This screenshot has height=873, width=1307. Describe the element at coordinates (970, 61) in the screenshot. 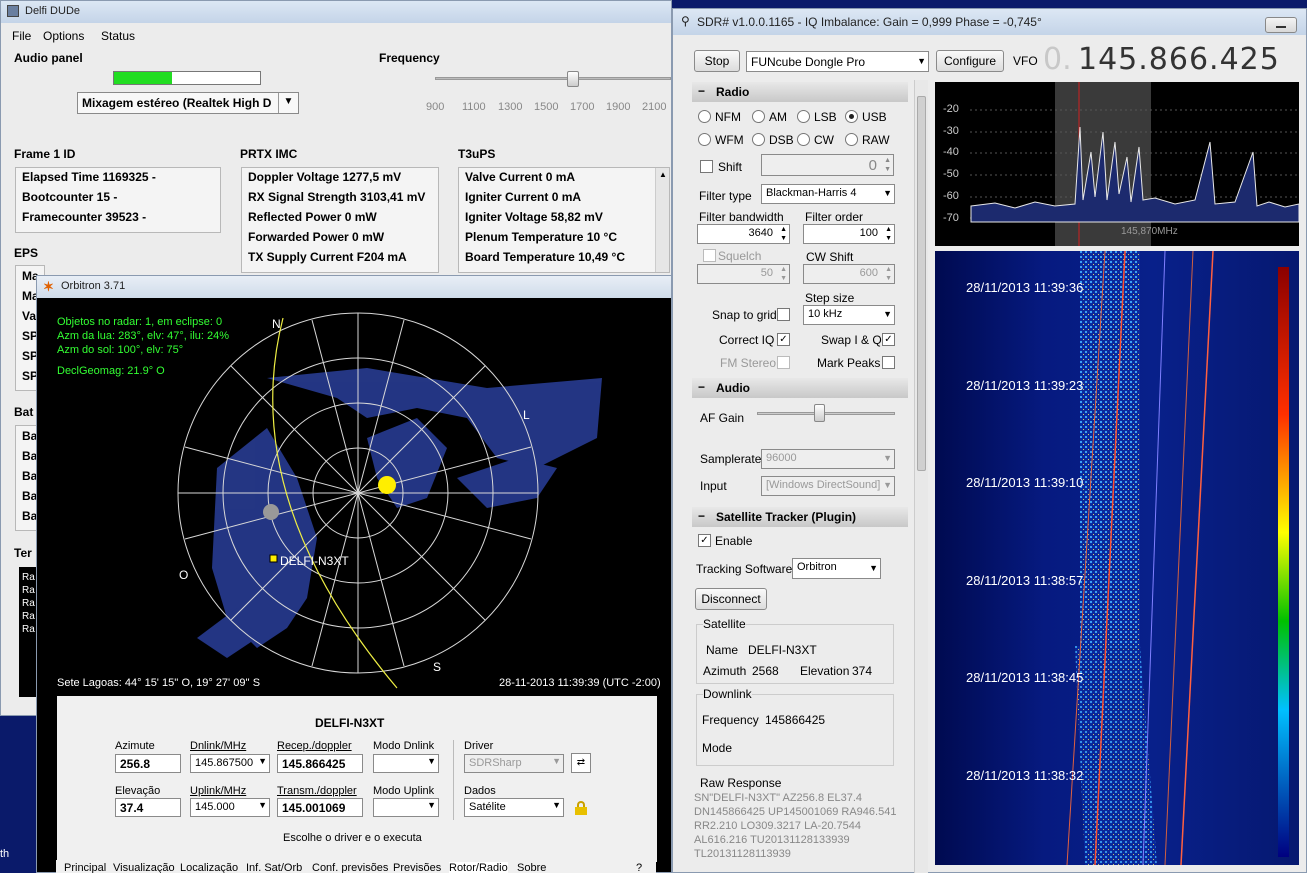

I see `configure-button: Configure` at that location.